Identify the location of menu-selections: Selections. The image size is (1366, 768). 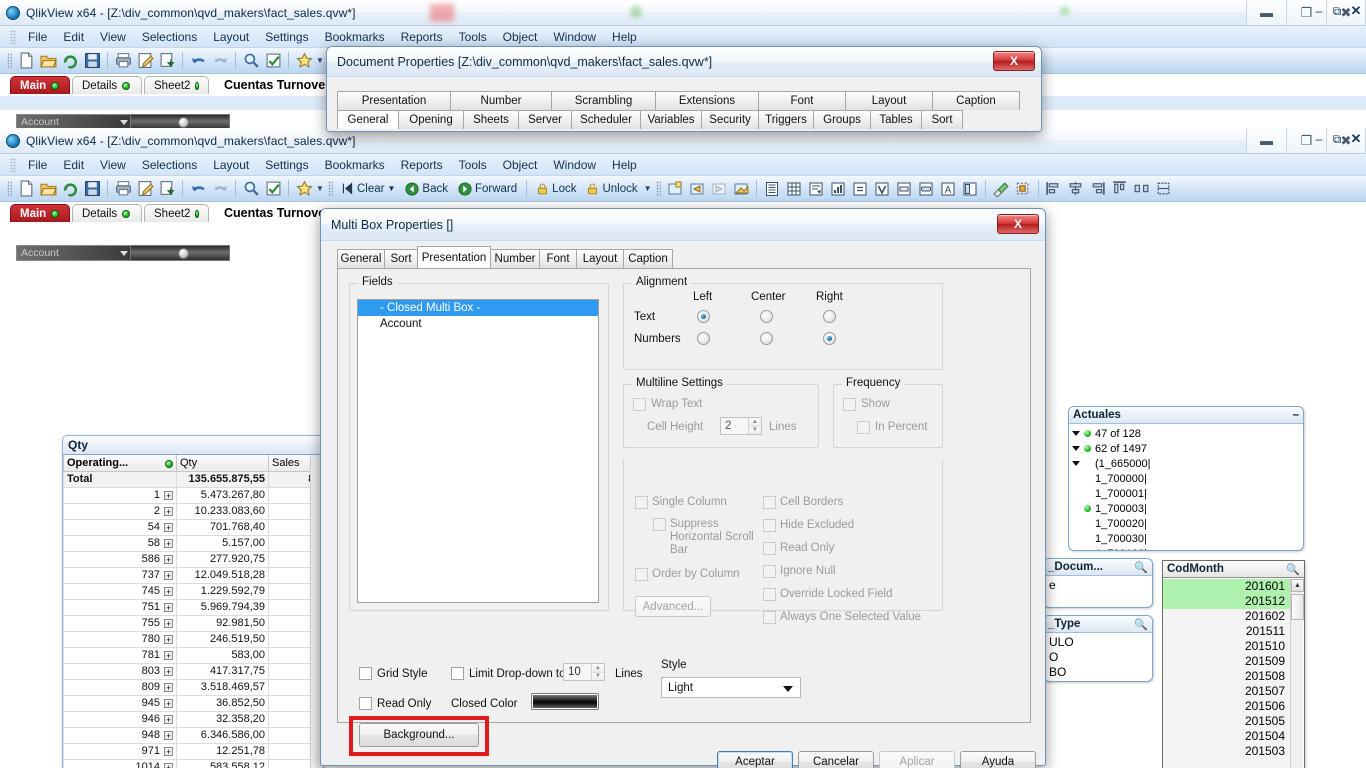
(169, 165).